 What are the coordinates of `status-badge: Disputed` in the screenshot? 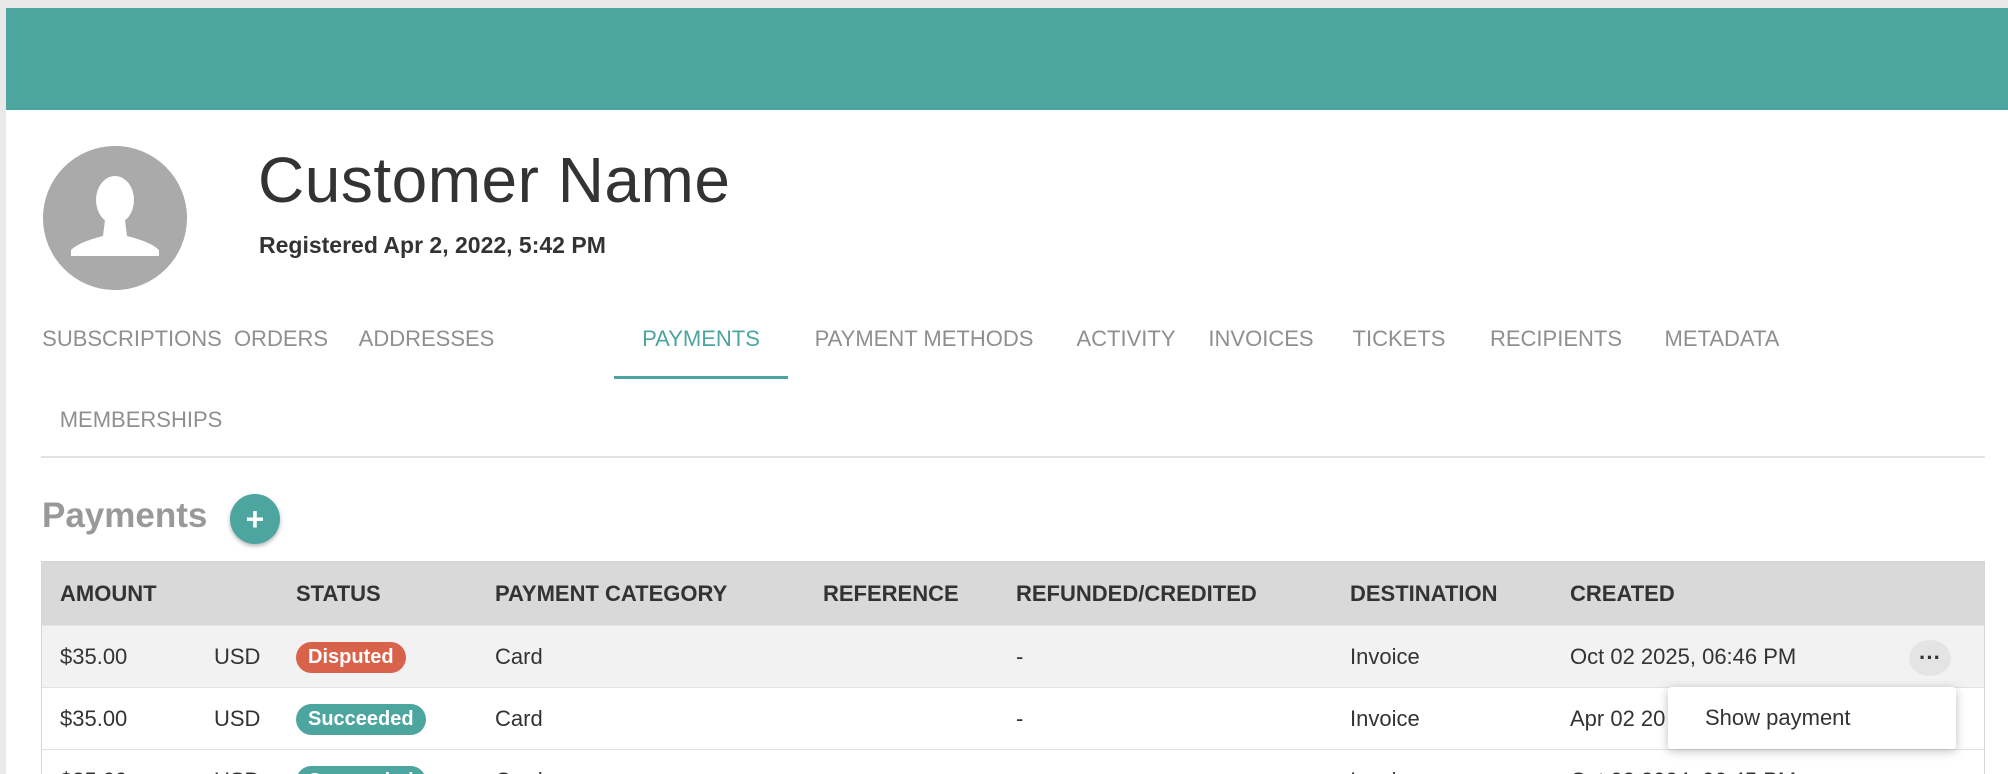 It's located at (351, 657).